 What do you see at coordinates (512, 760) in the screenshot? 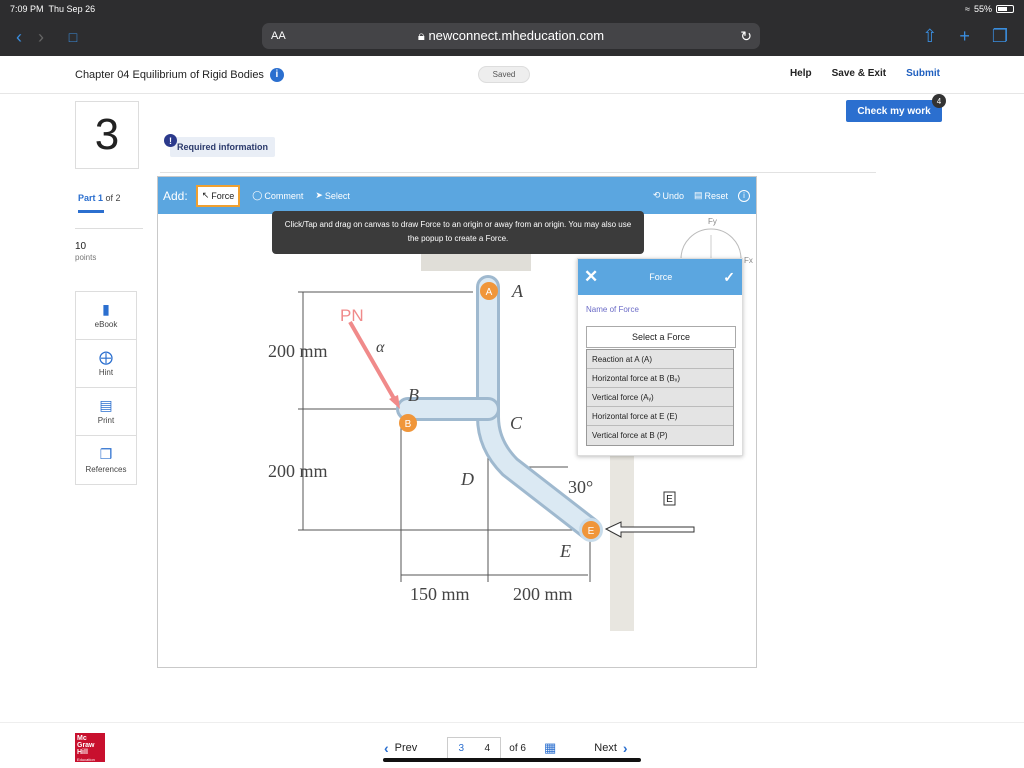
I see `home-indicator` at bounding box center [512, 760].